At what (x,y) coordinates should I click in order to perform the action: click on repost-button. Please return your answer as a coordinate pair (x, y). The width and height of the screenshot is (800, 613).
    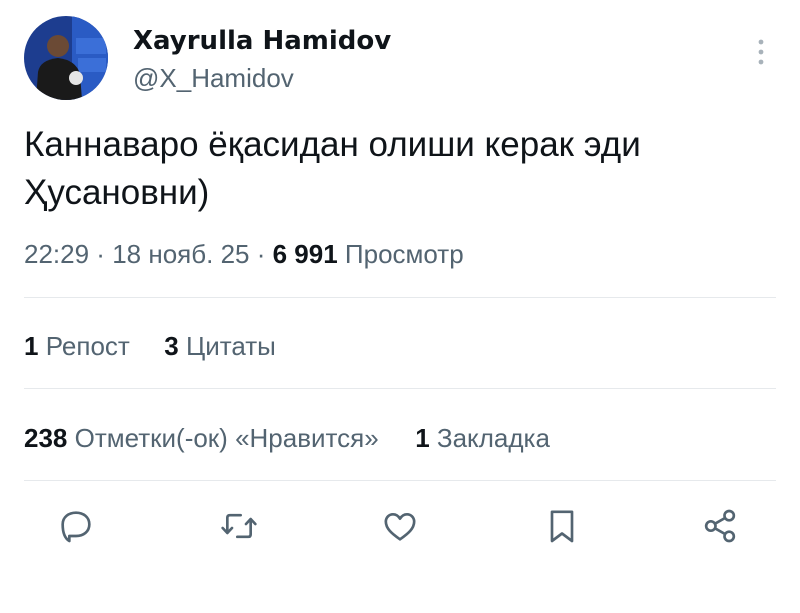
    Looking at the image, I should click on (239, 526).